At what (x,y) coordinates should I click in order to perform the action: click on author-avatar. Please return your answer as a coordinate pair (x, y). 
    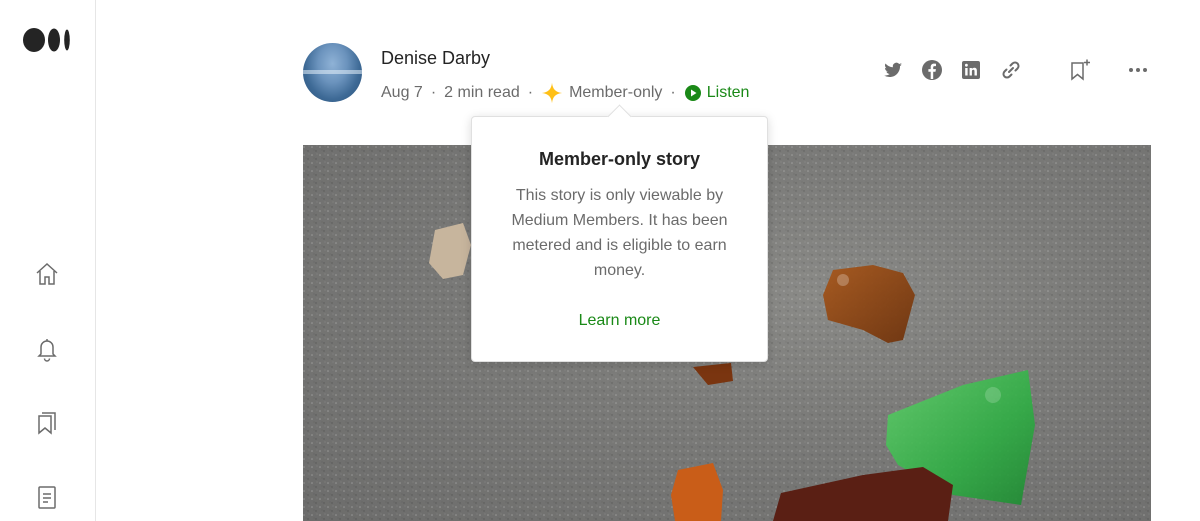
    Looking at the image, I should click on (332, 72).